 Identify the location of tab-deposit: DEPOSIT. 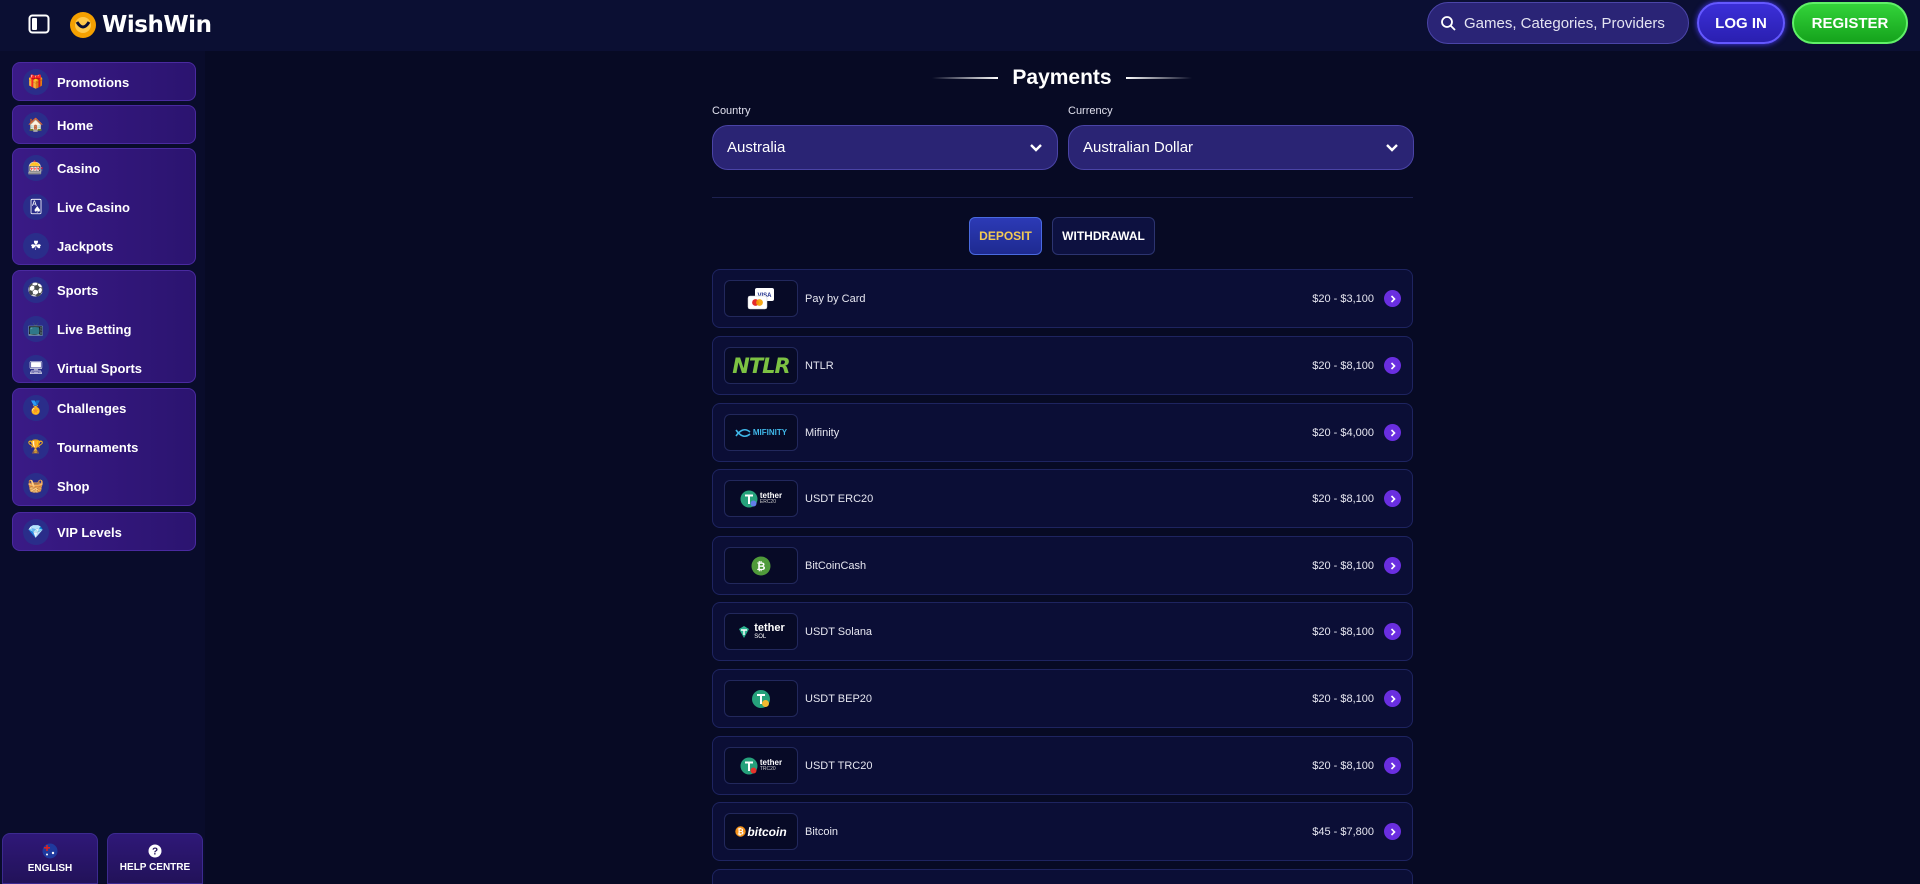
(1005, 236).